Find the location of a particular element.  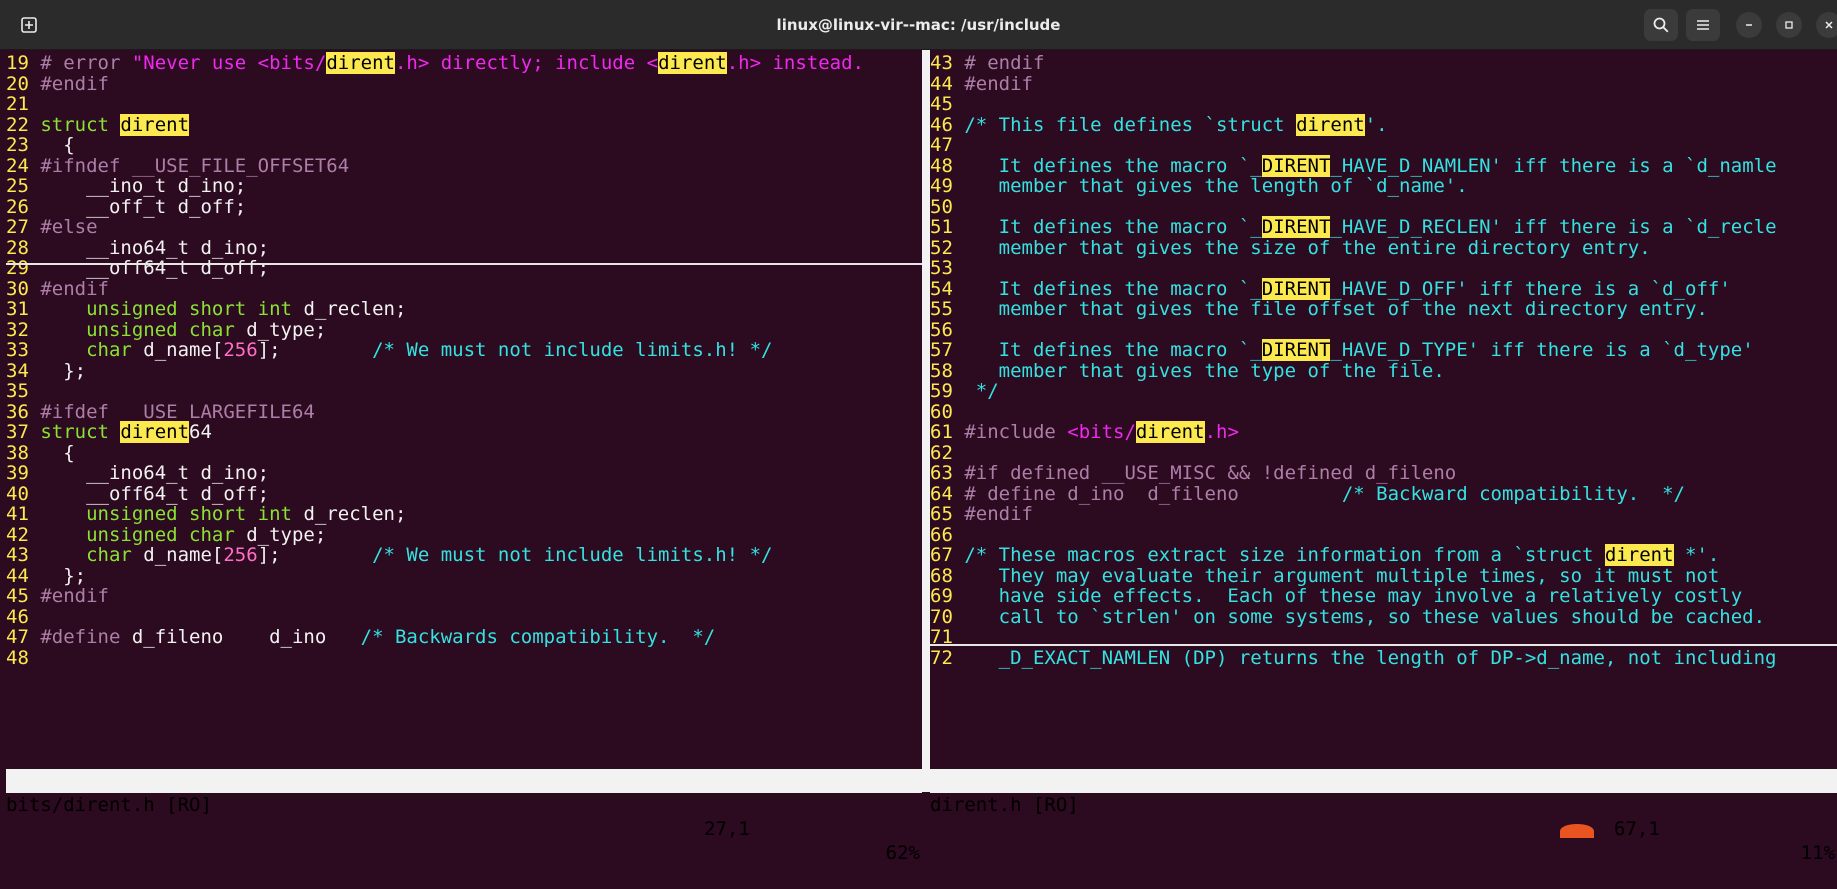

search-button is located at coordinates (1661, 25).